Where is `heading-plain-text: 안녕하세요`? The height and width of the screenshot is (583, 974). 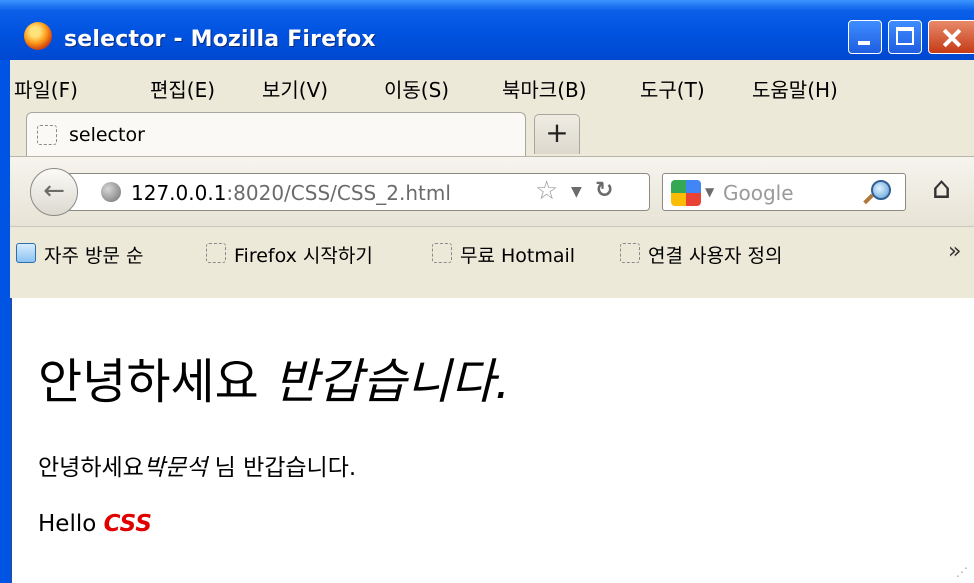
heading-plain-text: 안녕하세요 is located at coordinates (148, 382).